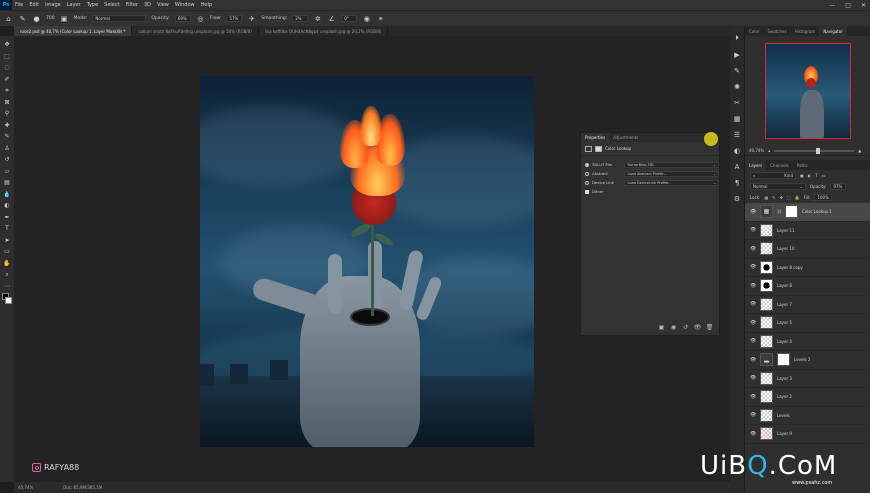  I want to click on libraries-icon: ▦, so click(737, 118).